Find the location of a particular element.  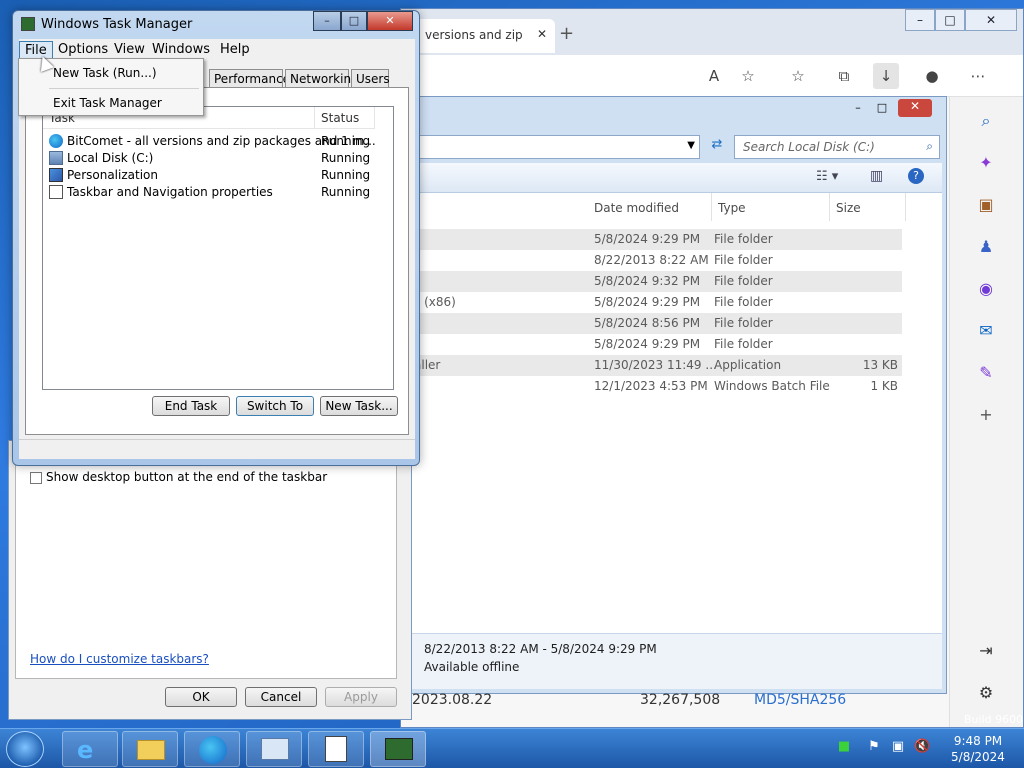

clock-time: 9:48 PM is located at coordinates (978, 741).